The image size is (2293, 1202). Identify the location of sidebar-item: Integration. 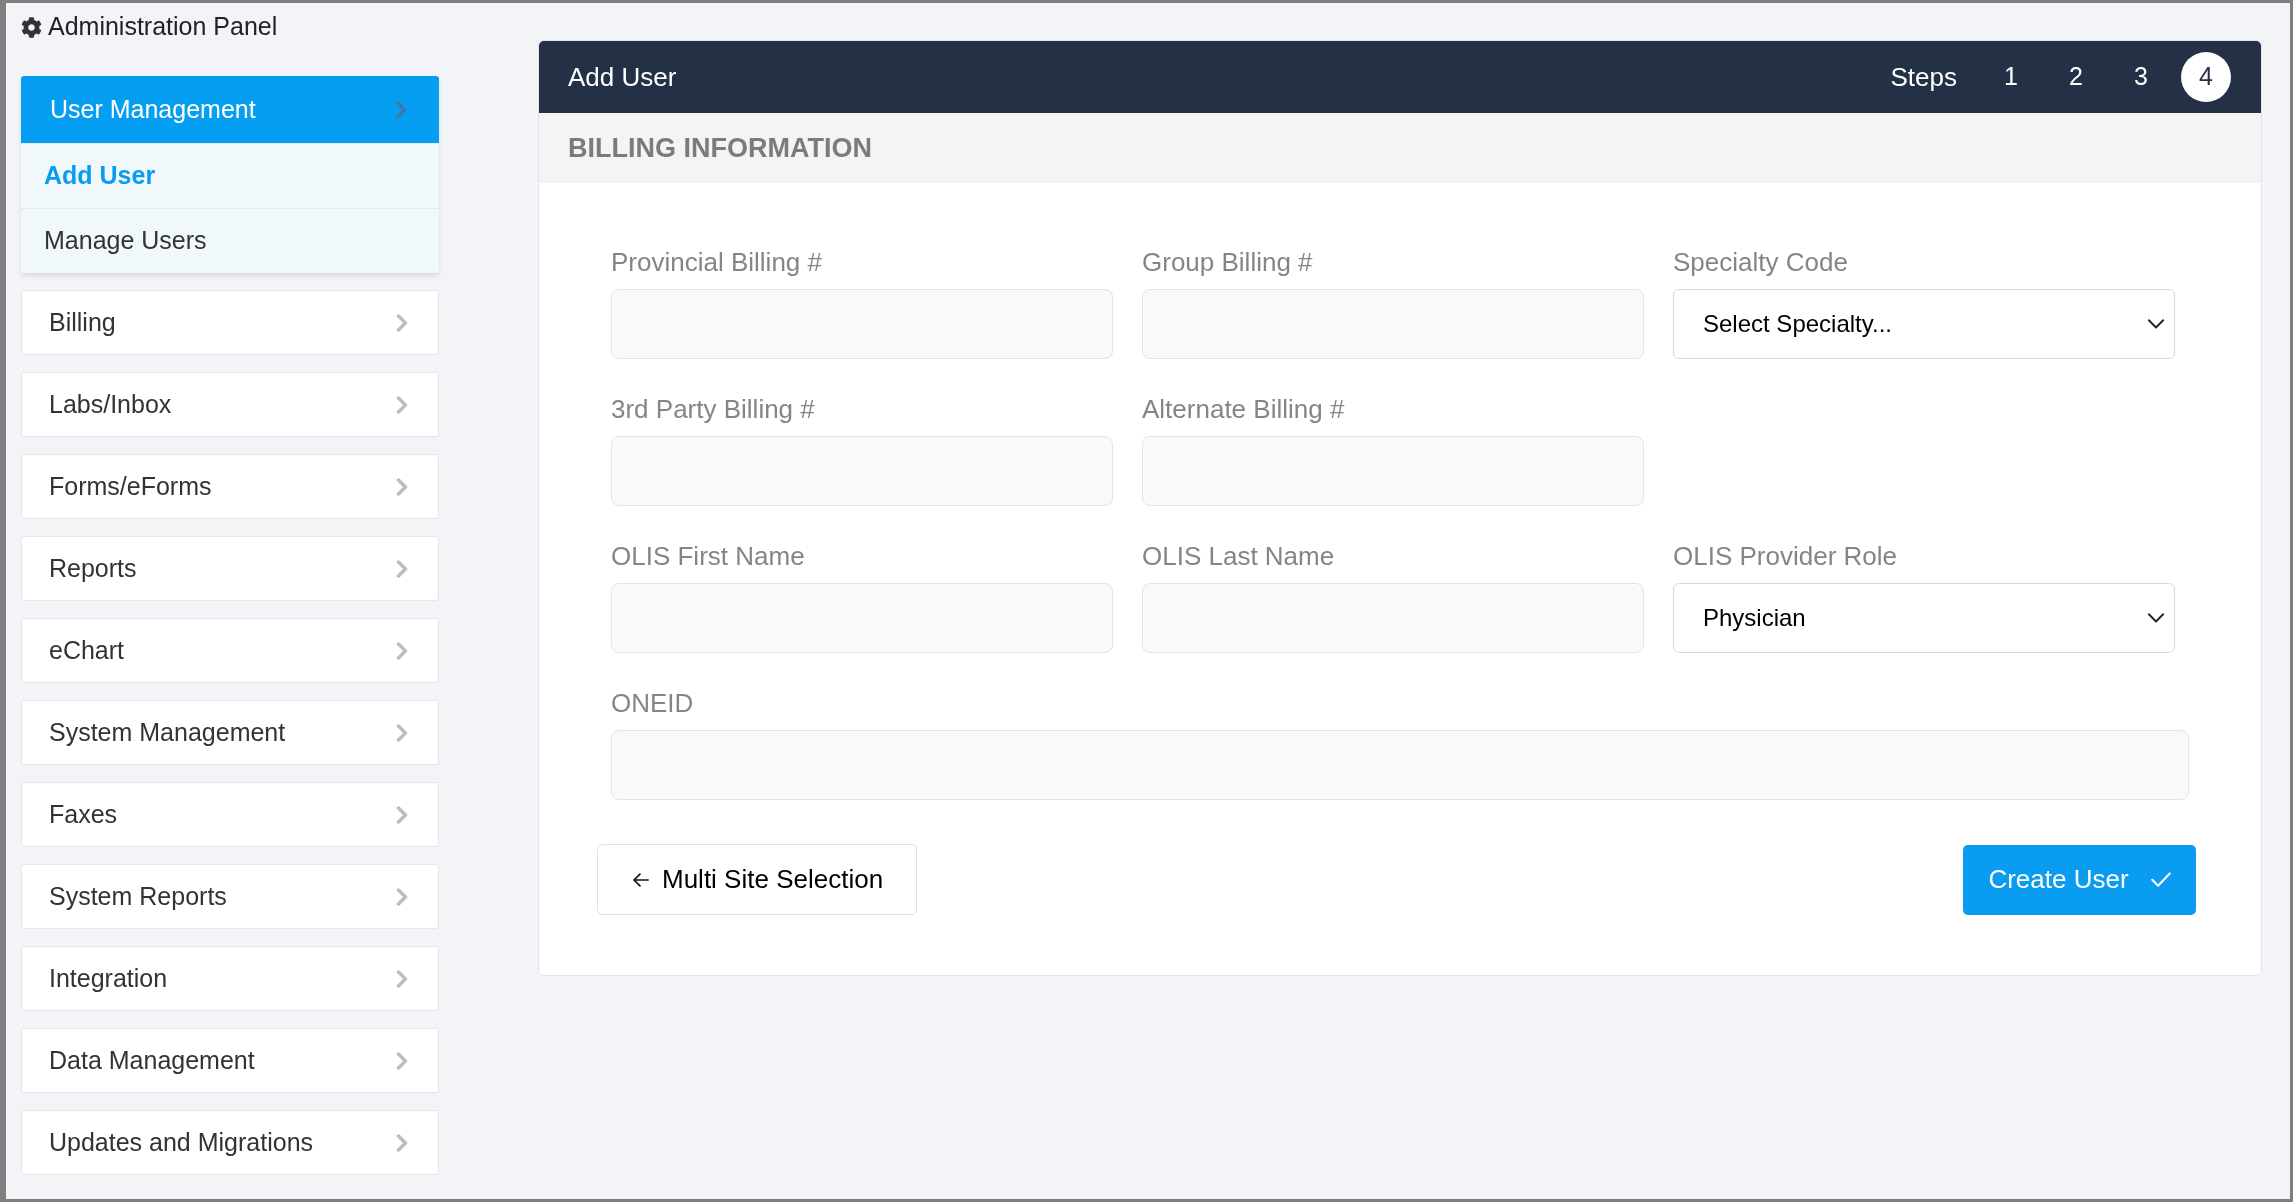
(230, 978).